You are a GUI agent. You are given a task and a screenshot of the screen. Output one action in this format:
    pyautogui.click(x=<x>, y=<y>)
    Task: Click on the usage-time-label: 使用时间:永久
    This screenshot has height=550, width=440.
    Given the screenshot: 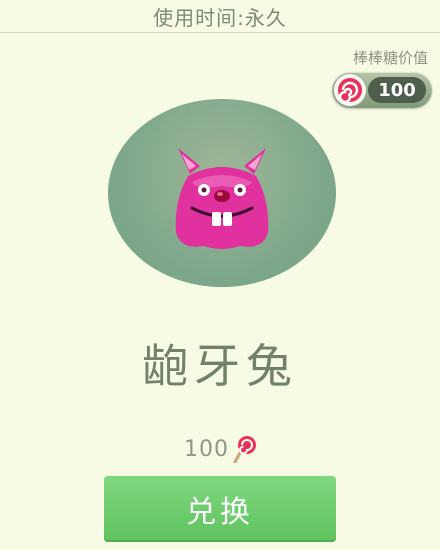 What is the action you would take?
    pyautogui.click(x=220, y=16)
    